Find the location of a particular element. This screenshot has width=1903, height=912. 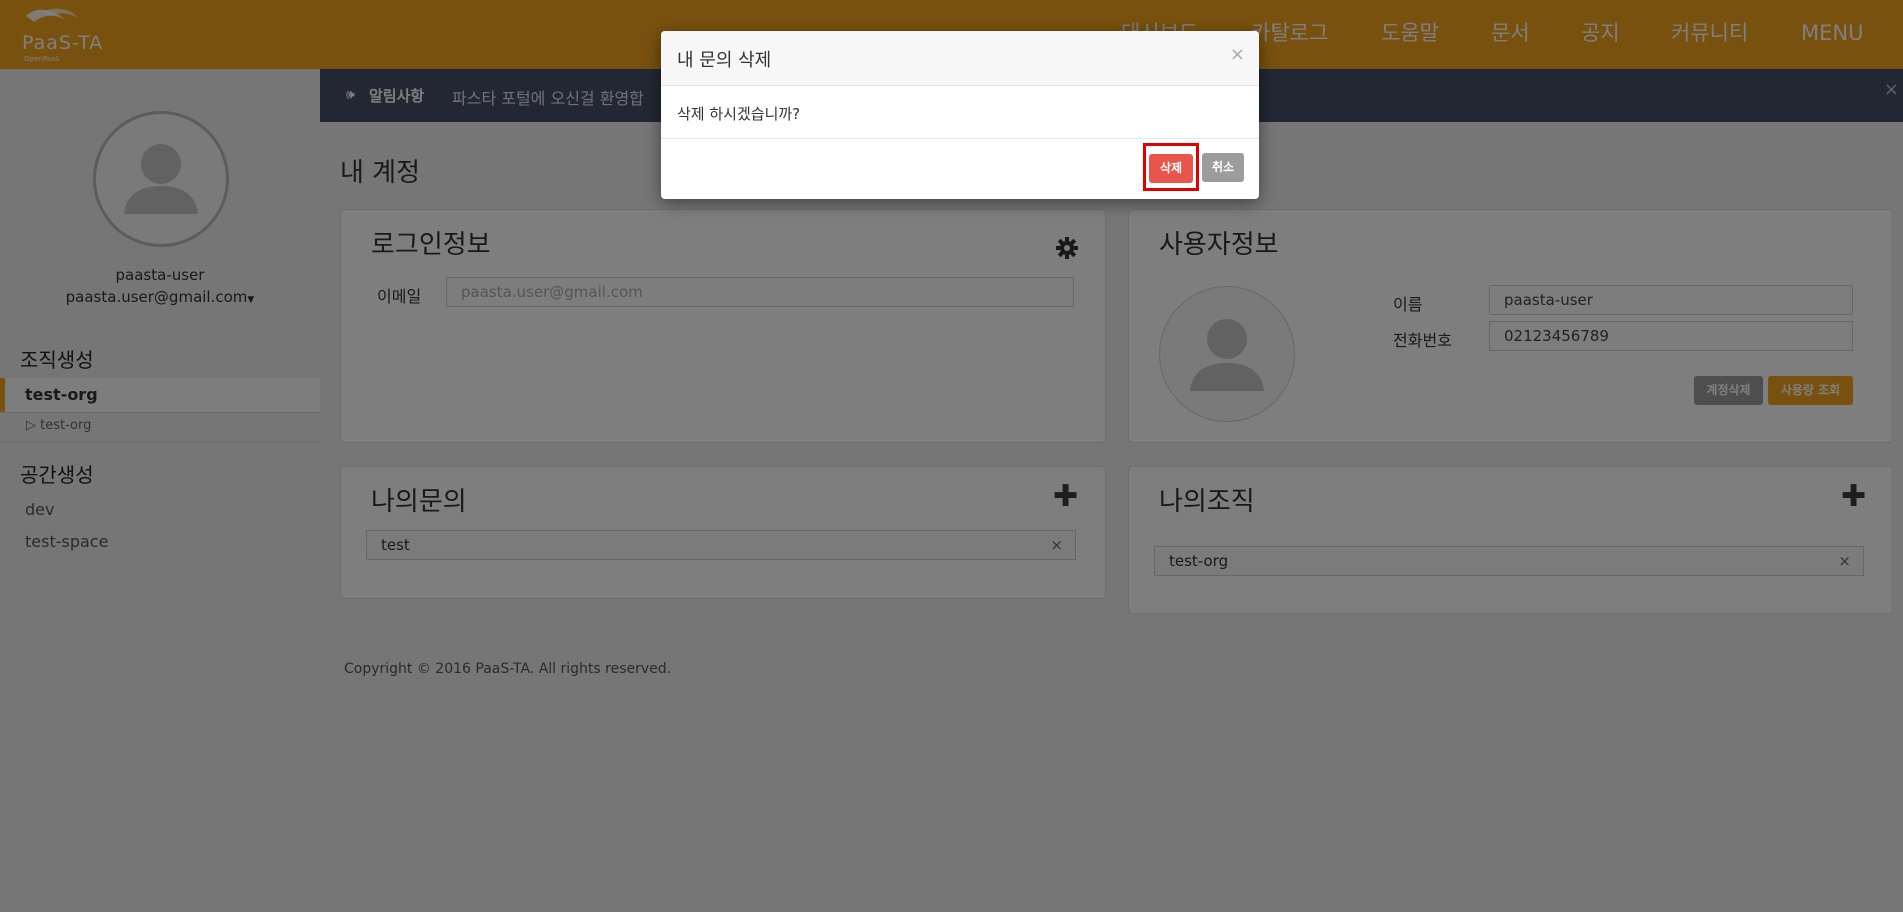

cancel-button: 취소 is located at coordinates (1223, 167).